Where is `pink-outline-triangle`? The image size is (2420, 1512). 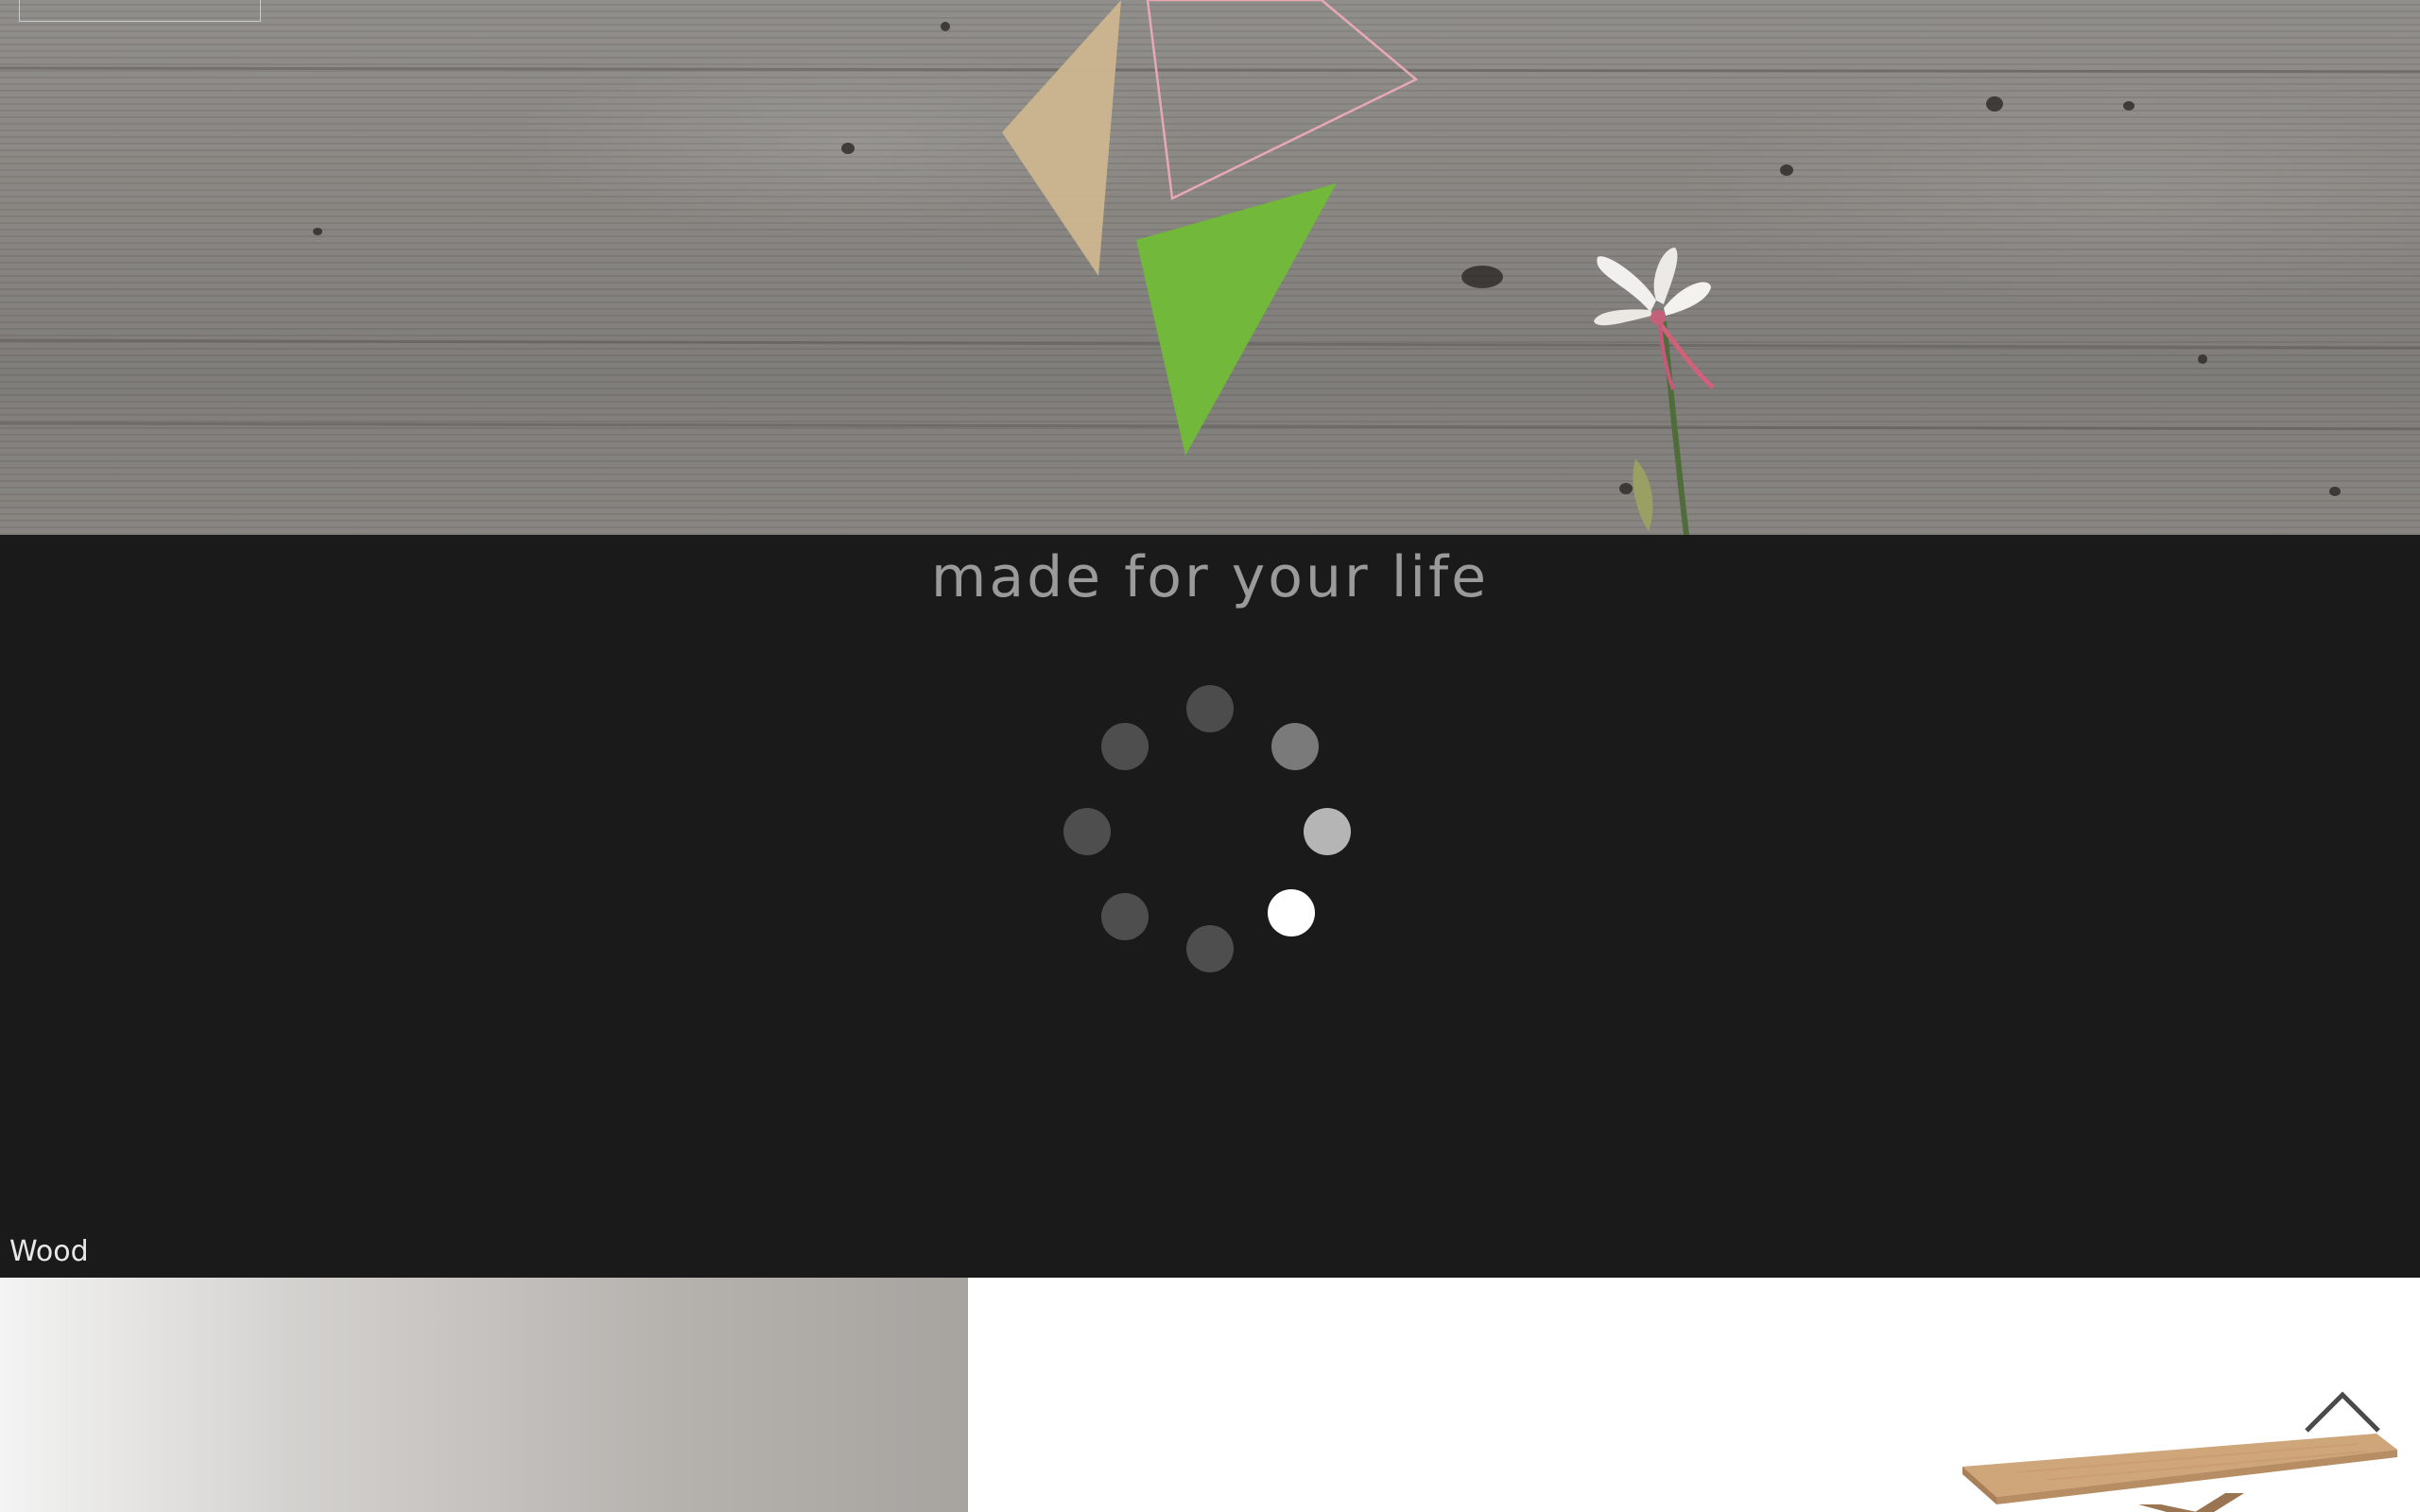
pink-outline-triangle is located at coordinates (1282, 100).